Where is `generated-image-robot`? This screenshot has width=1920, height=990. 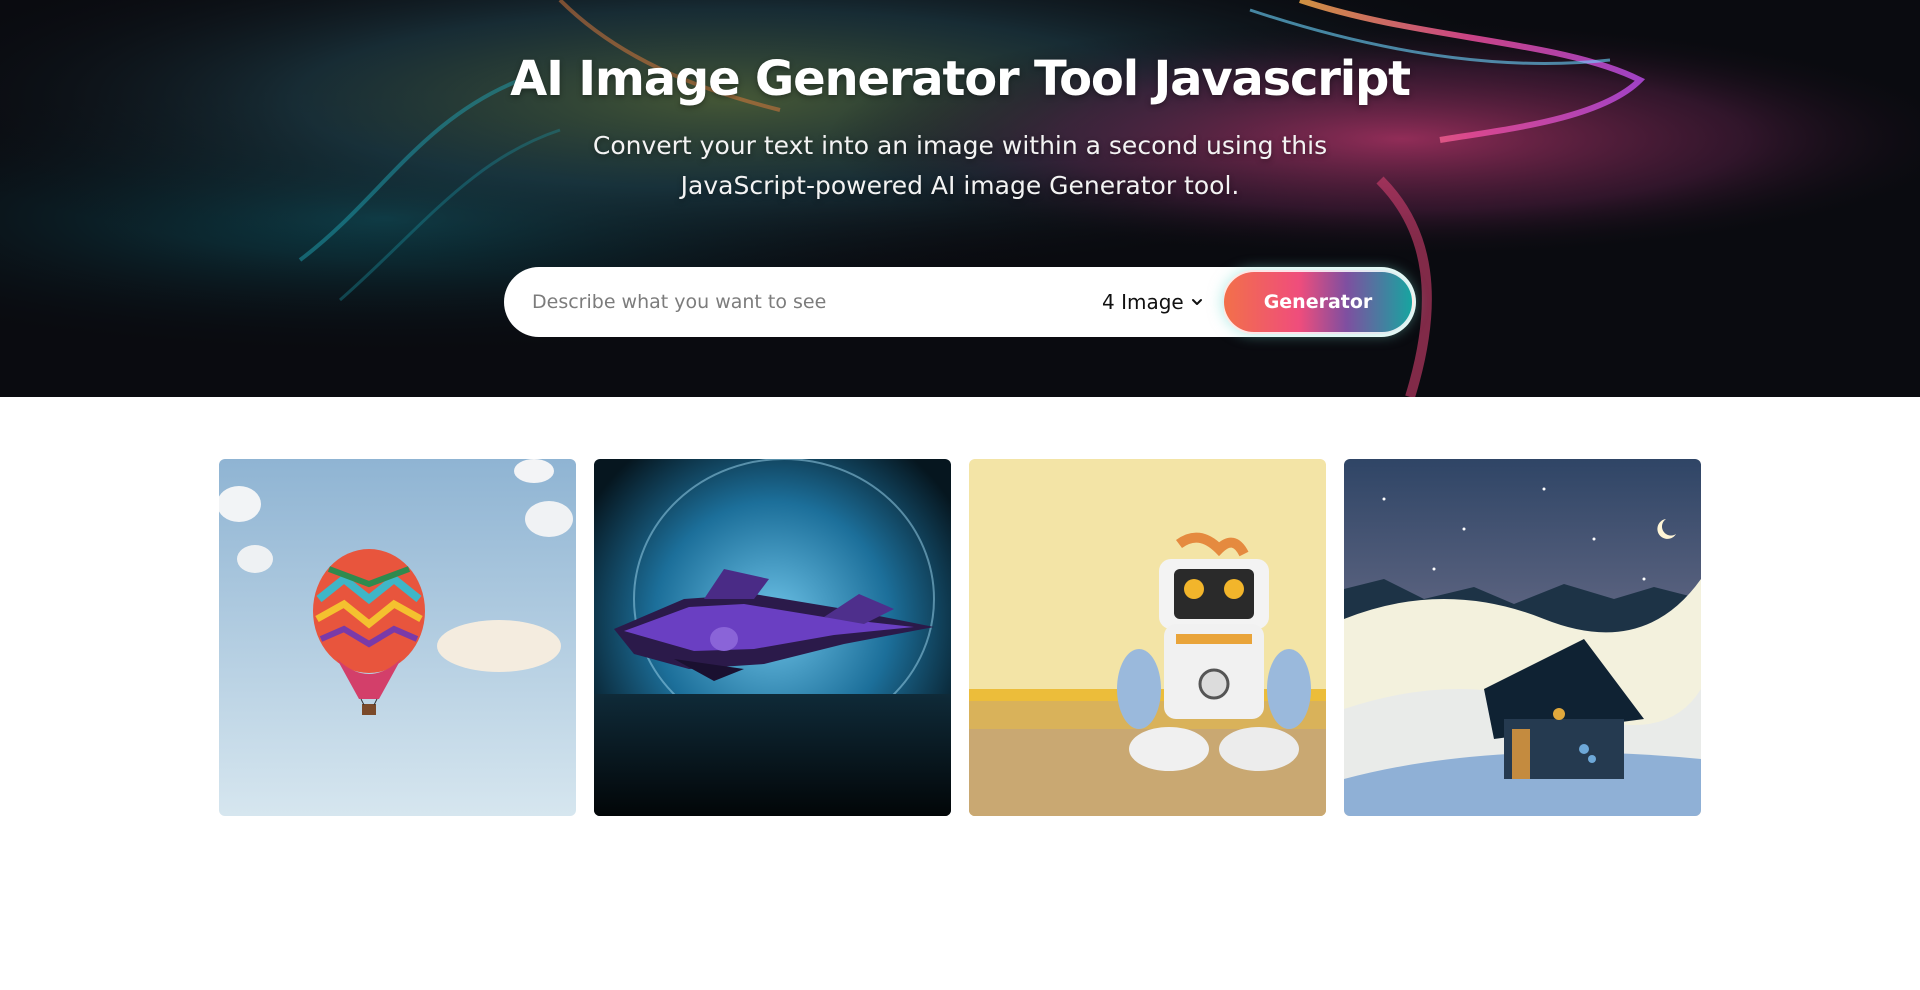 generated-image-robot is located at coordinates (1147, 637).